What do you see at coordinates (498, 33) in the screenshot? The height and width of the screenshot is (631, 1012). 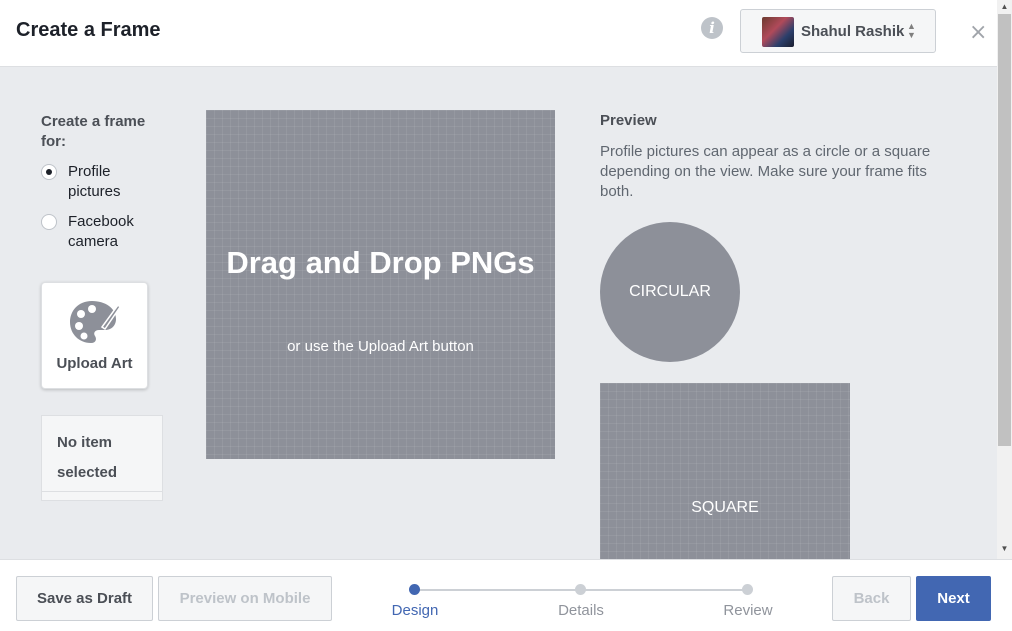 I see `dialog-header: Create a Frame i Shahul Rashik ▲ ▼` at bounding box center [498, 33].